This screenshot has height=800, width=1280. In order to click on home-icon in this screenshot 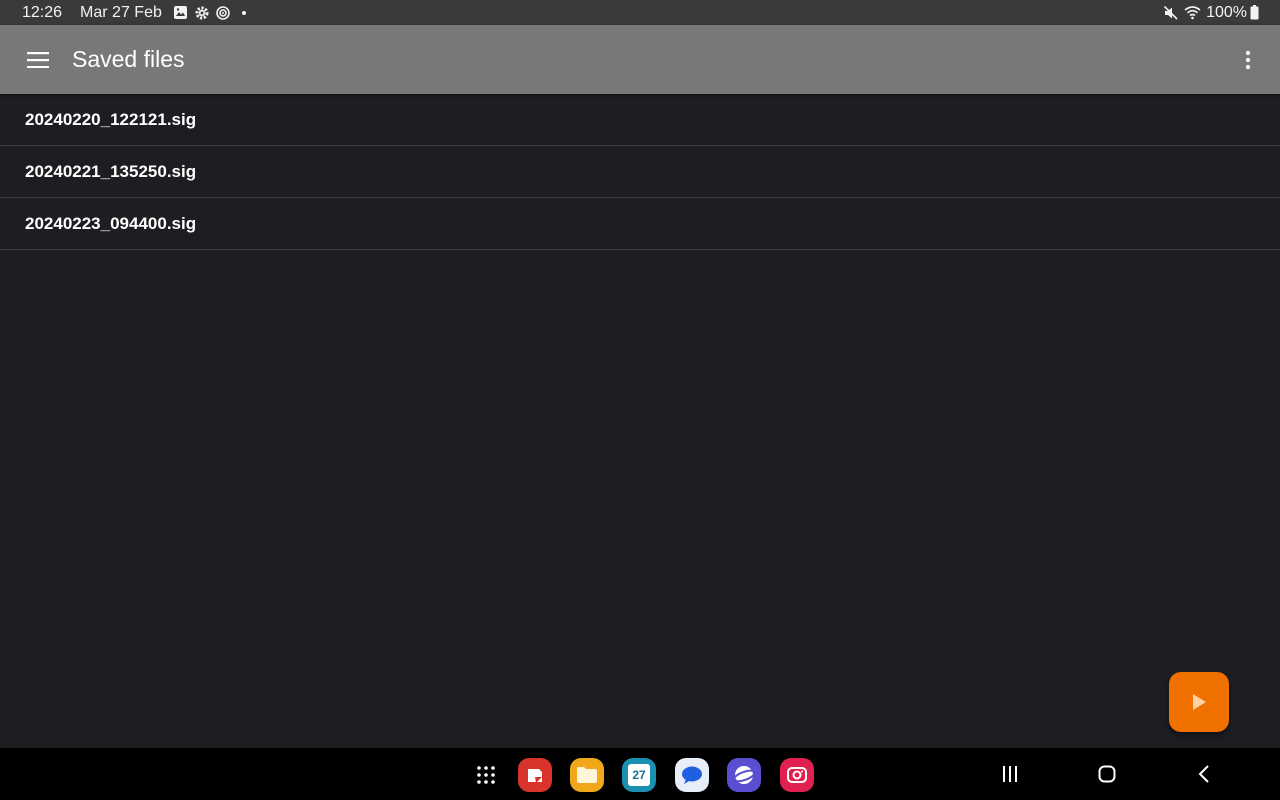, I will do `click(1107, 774)`.